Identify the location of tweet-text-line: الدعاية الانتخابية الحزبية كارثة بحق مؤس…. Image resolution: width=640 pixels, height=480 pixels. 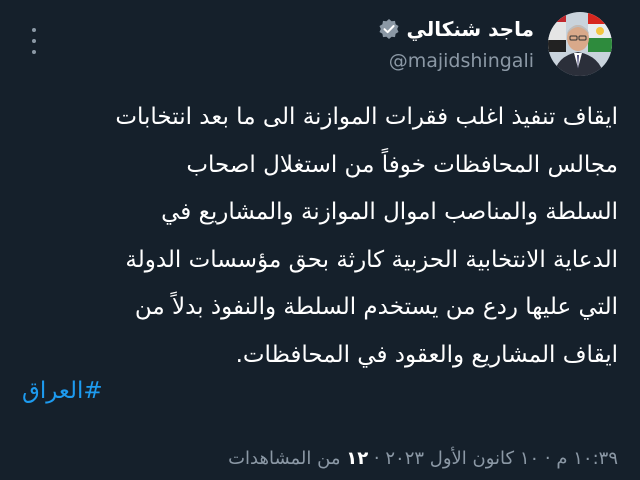
(371, 259).